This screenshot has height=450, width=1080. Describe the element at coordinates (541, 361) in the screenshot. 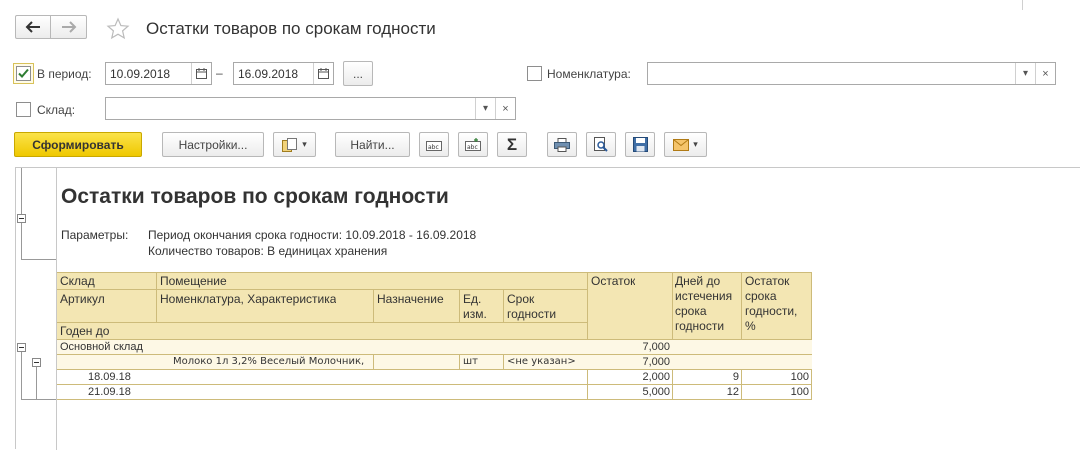

I see `item-shelf-life: <не указан>` at that location.